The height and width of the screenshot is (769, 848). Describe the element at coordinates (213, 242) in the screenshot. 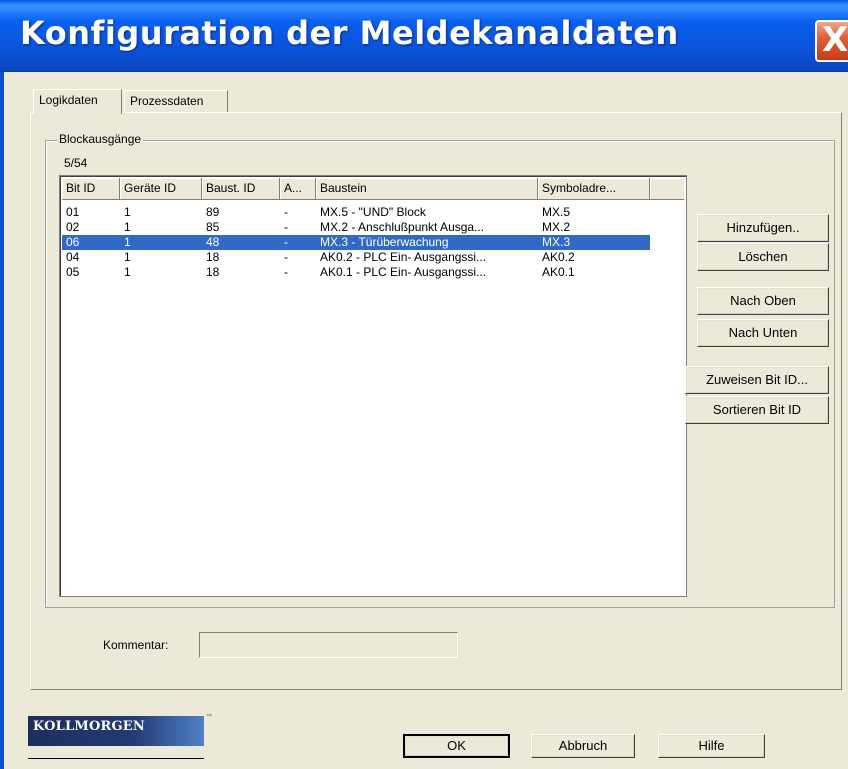

I see `cell-baust-id: 48` at that location.